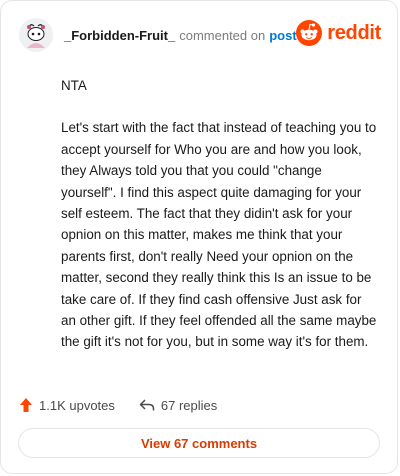  I want to click on action-text: commented on, so click(222, 35).